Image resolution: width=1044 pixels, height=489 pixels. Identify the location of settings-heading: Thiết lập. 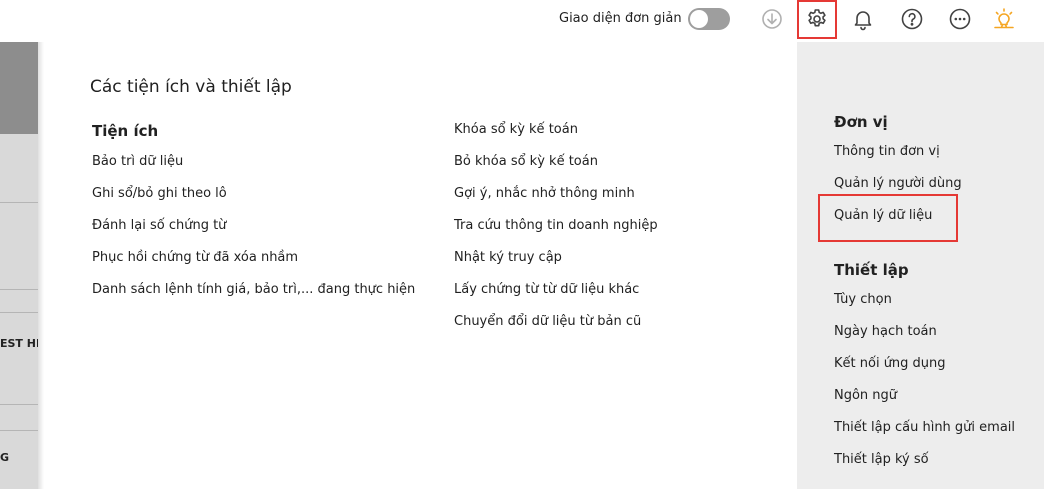
(871, 270).